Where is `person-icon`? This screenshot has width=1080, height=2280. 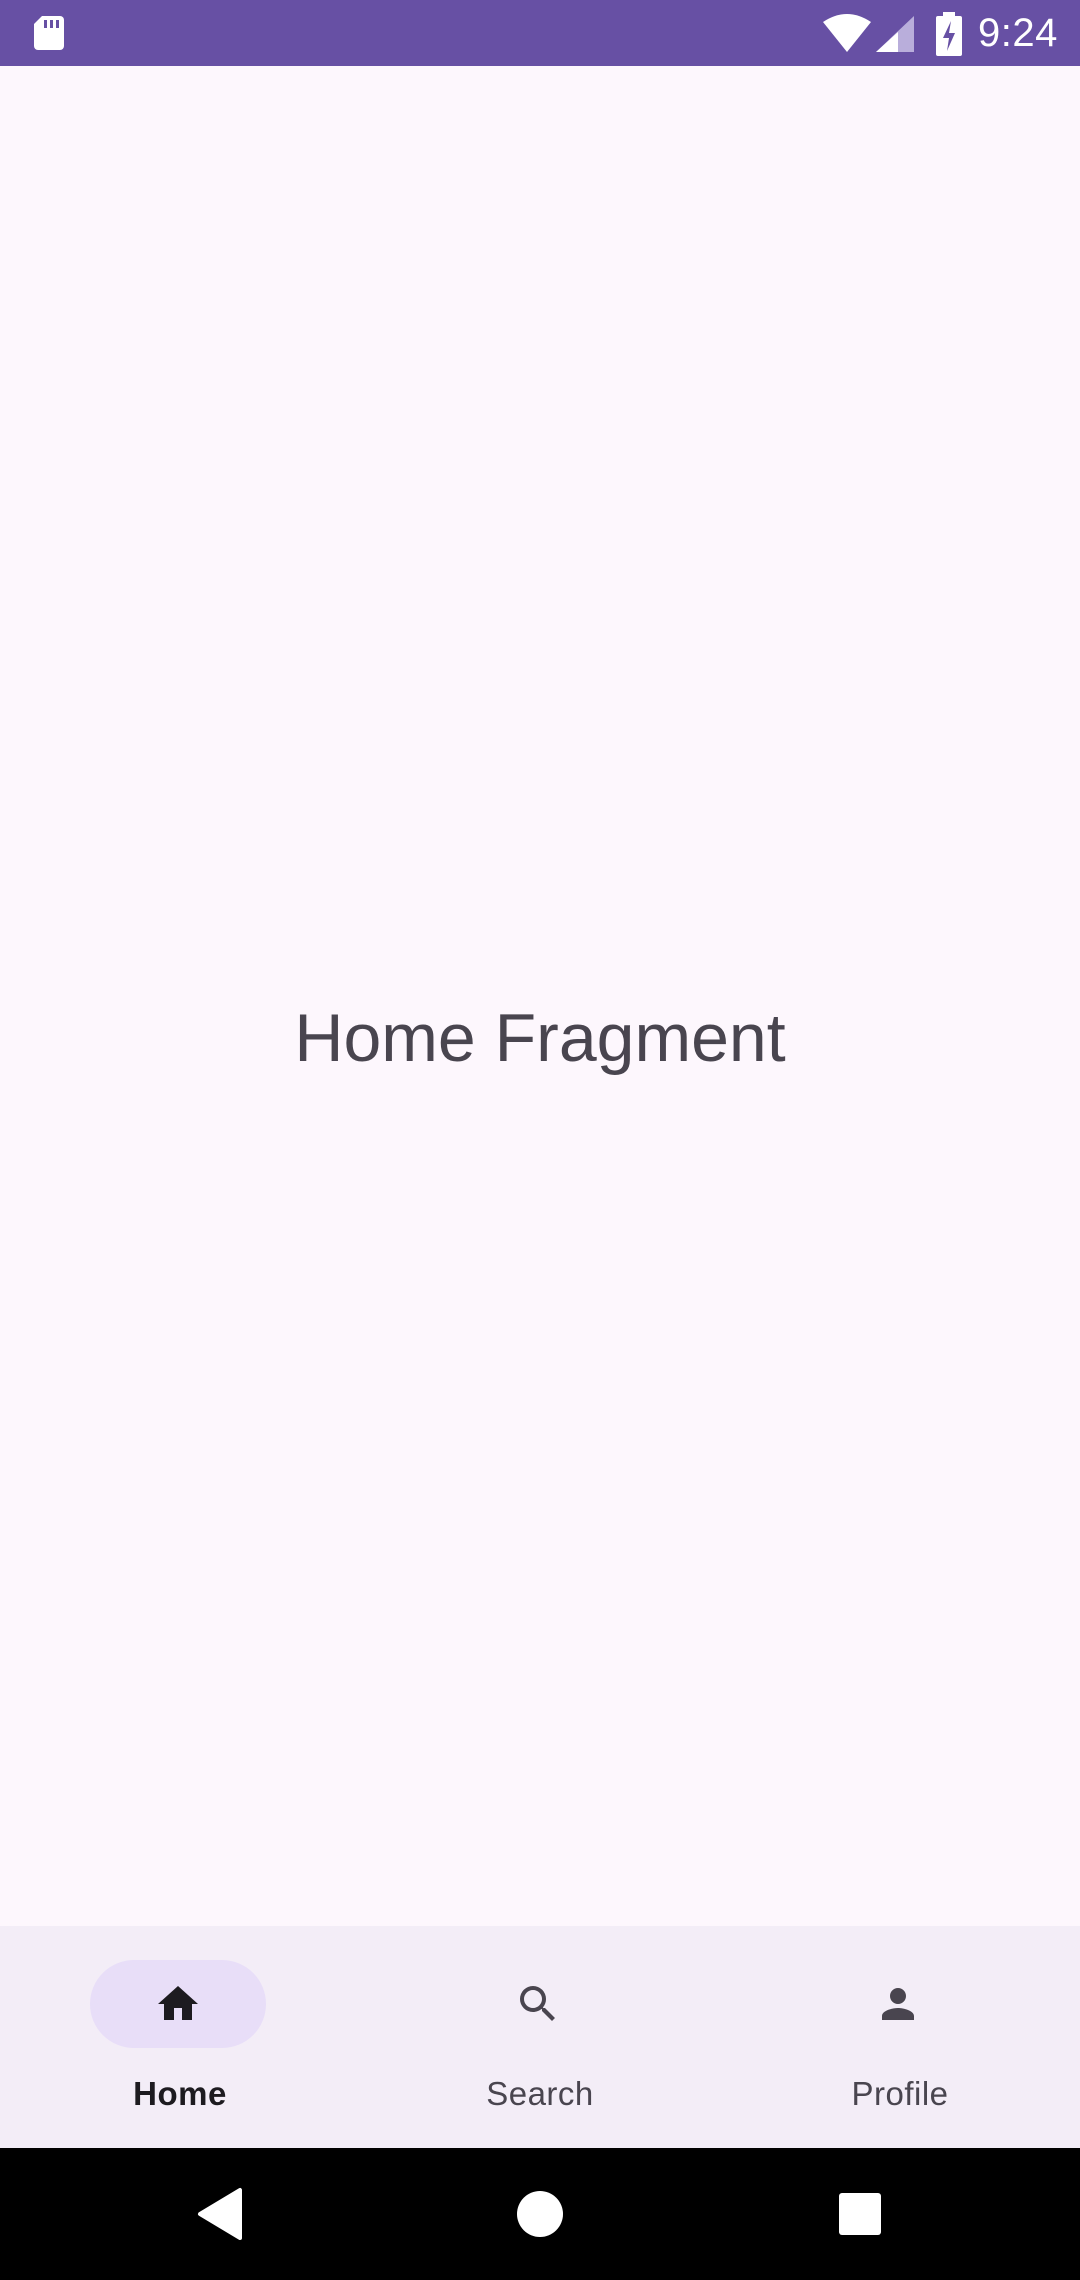 person-icon is located at coordinates (898, 2004).